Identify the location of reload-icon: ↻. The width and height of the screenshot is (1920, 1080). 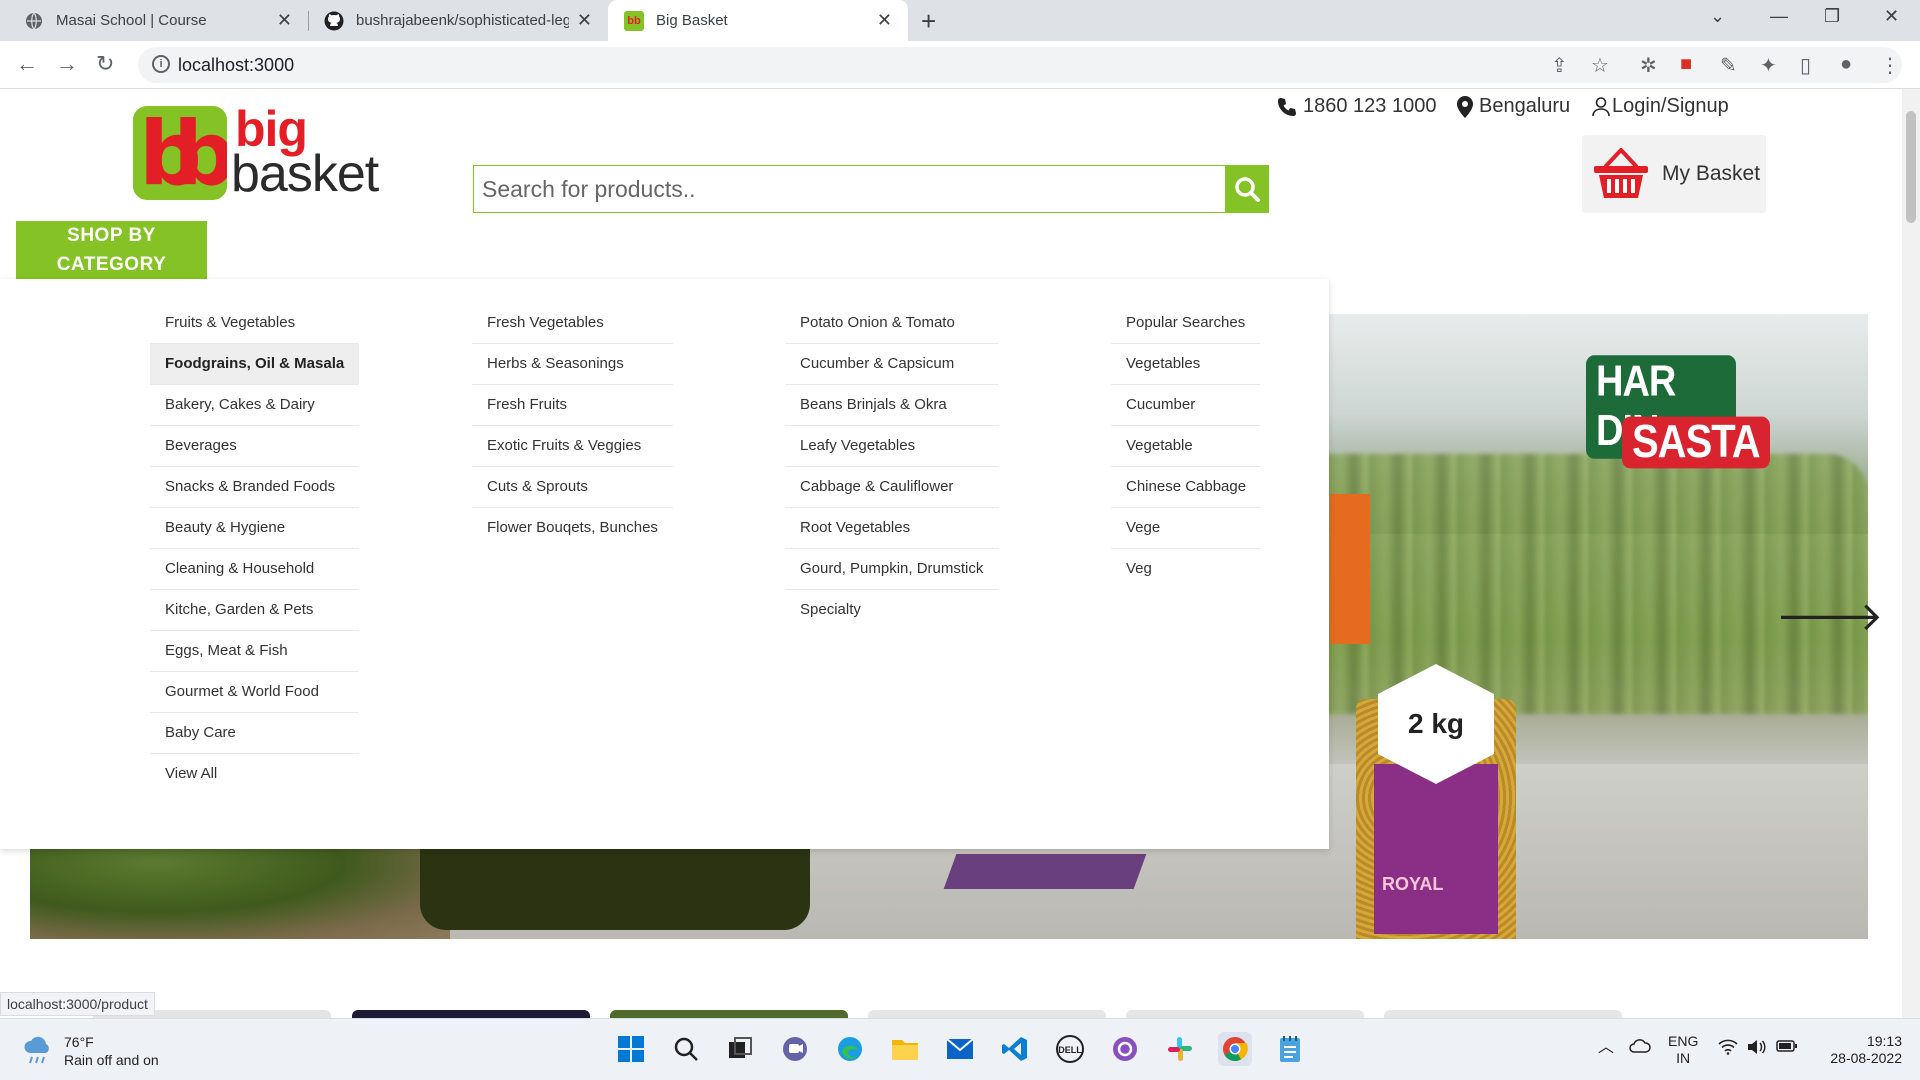
(105, 64).